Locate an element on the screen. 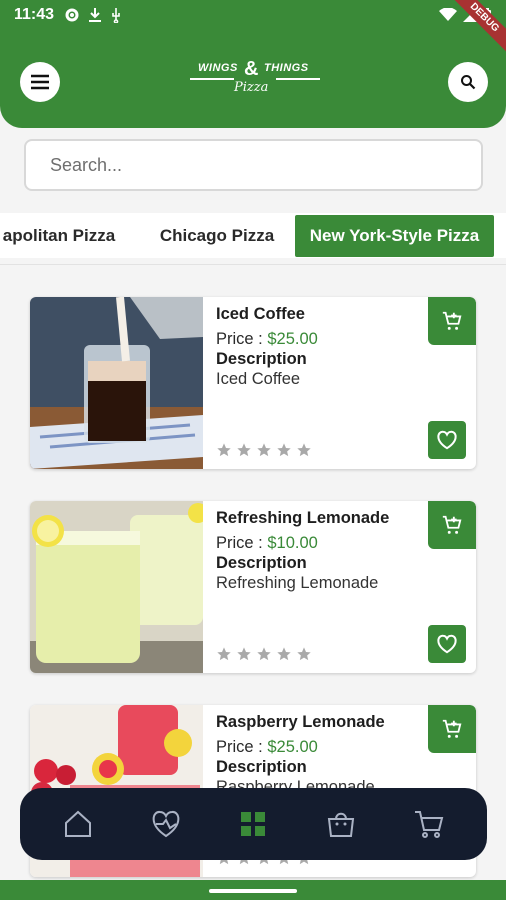 This screenshot has height=900, width=506. battery-icon is located at coordinates (487, 14).